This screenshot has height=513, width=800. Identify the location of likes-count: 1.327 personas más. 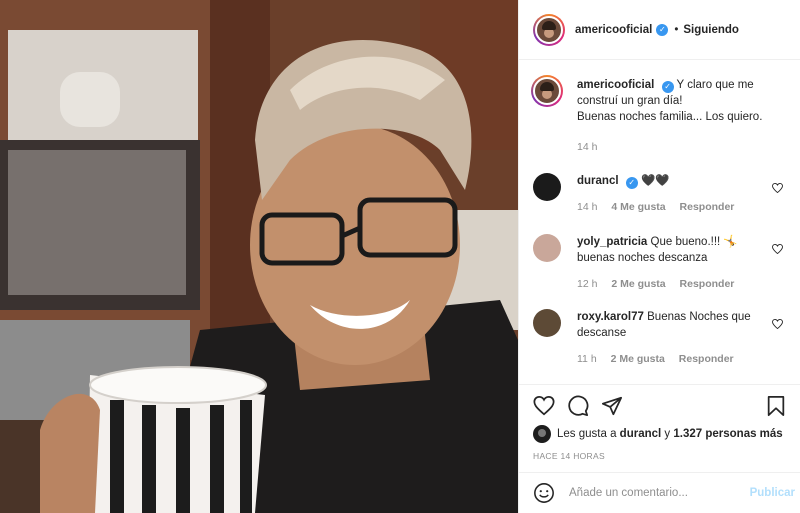
(727, 434).